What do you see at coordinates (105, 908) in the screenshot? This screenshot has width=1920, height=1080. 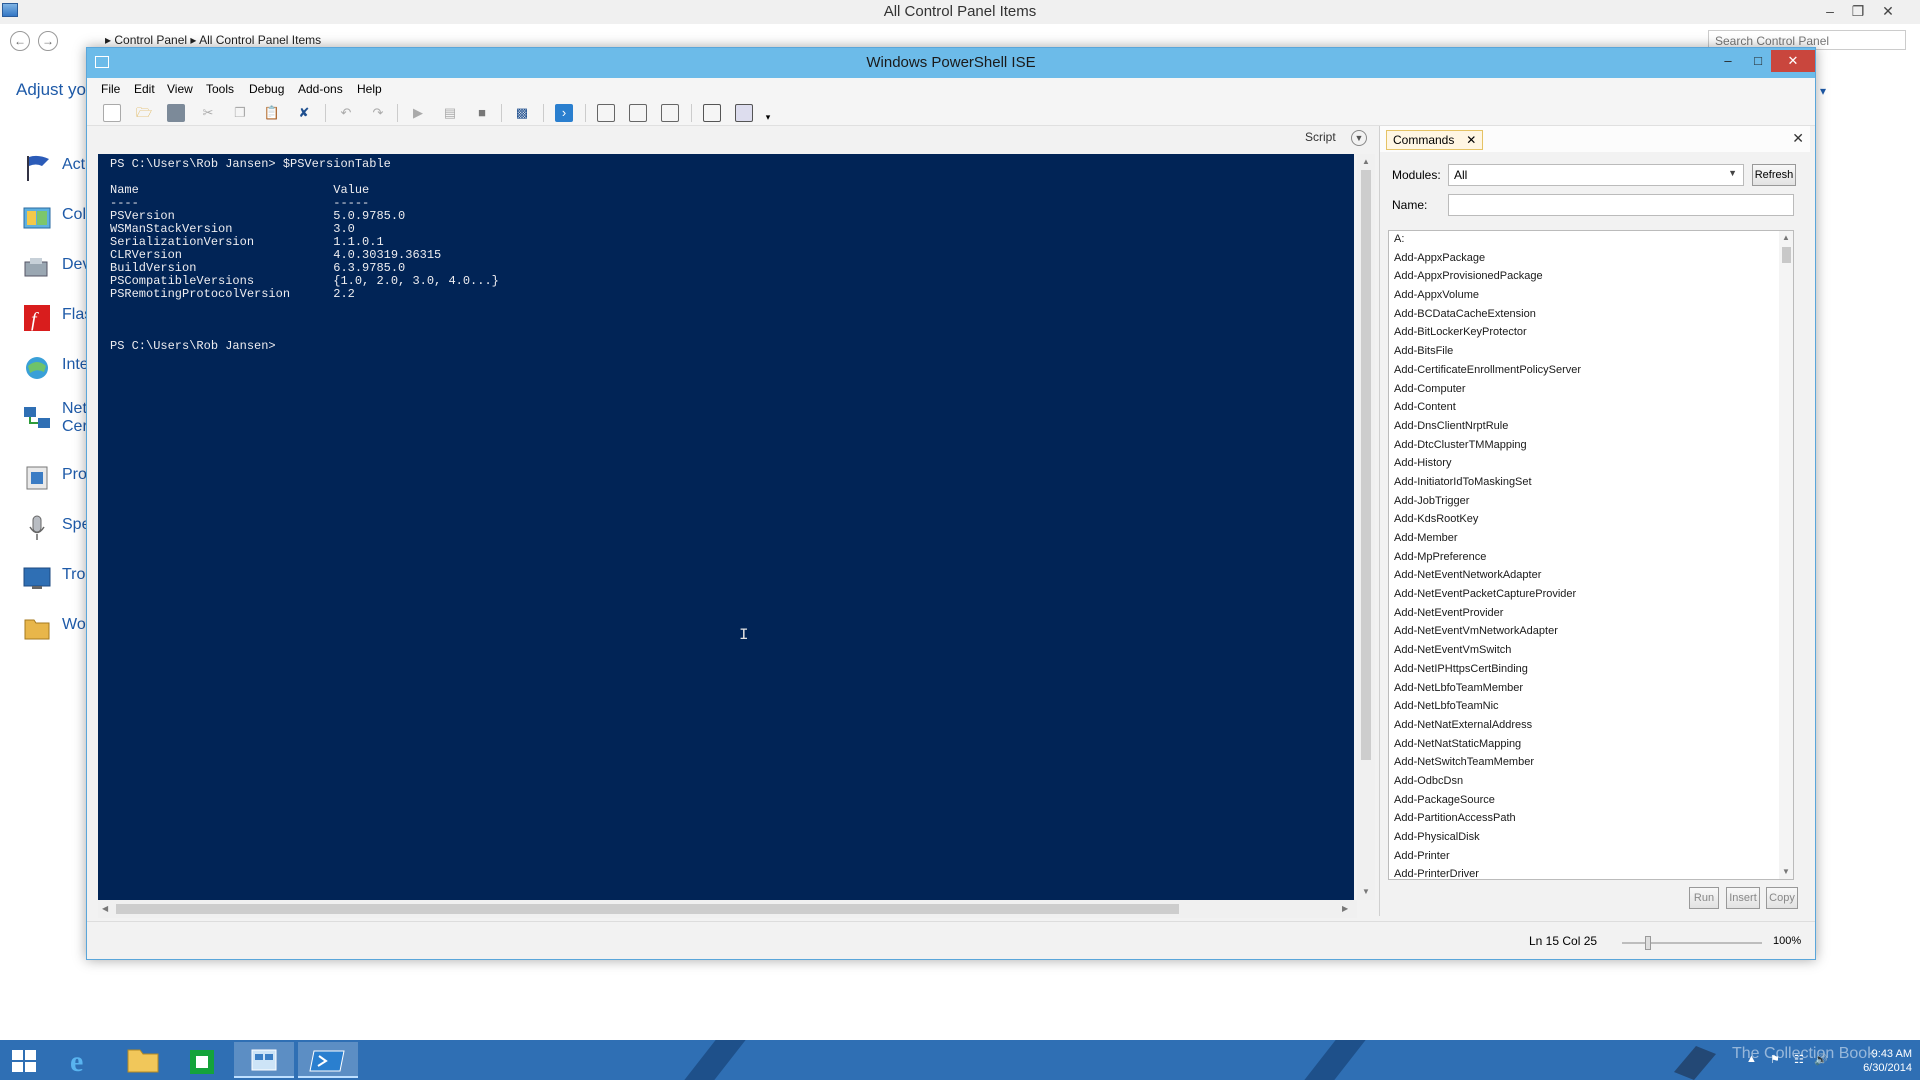 I see `scroll-left-icon: ◀` at bounding box center [105, 908].